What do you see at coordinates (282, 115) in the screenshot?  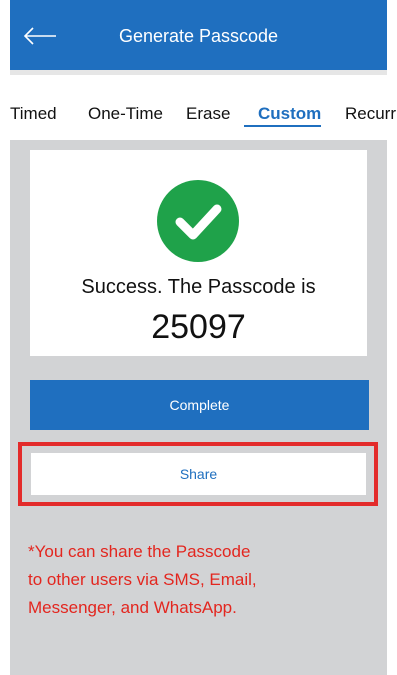 I see `tab-custom: Custom` at bounding box center [282, 115].